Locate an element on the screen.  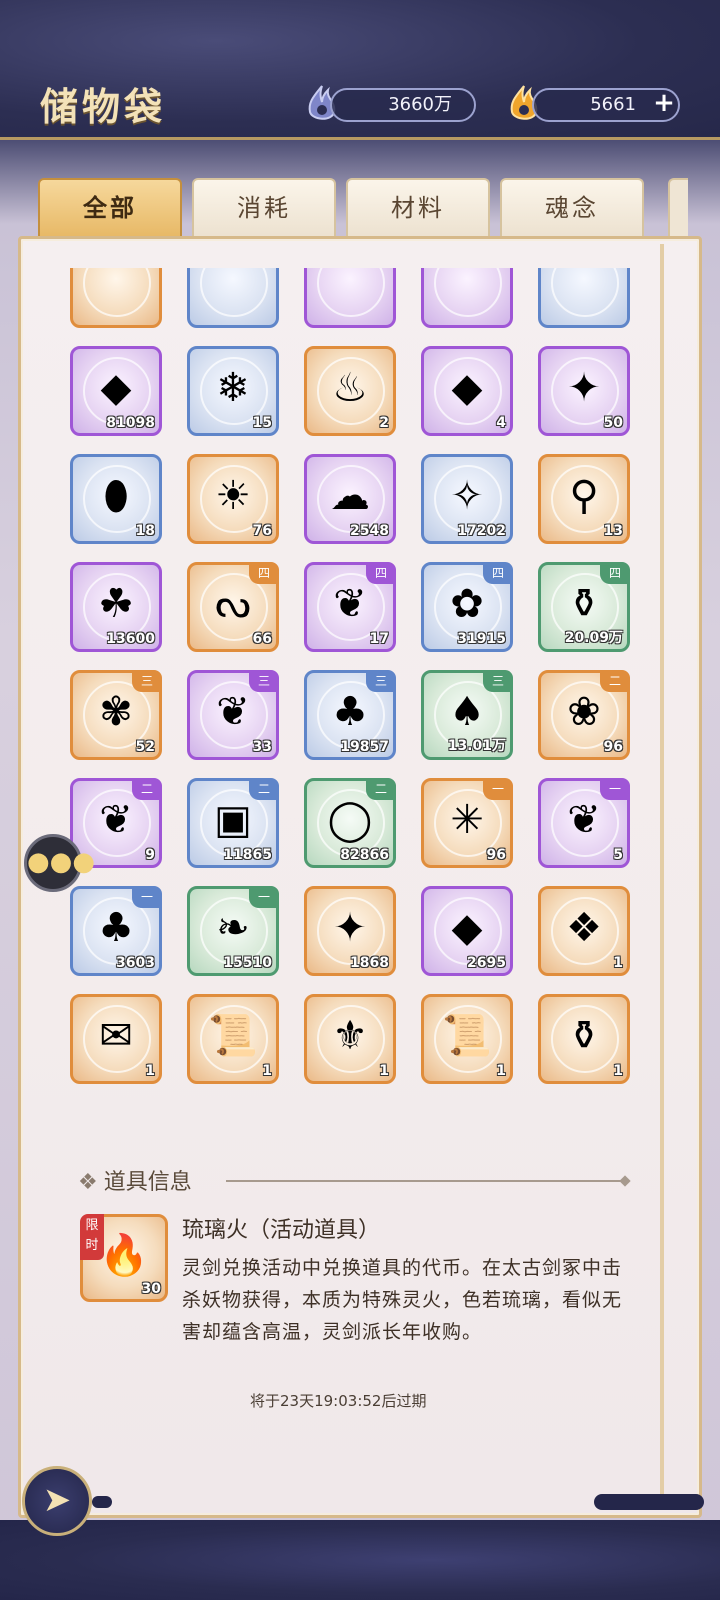
inventory-slot: ⚱ 1 is located at coordinates (584, 1039).